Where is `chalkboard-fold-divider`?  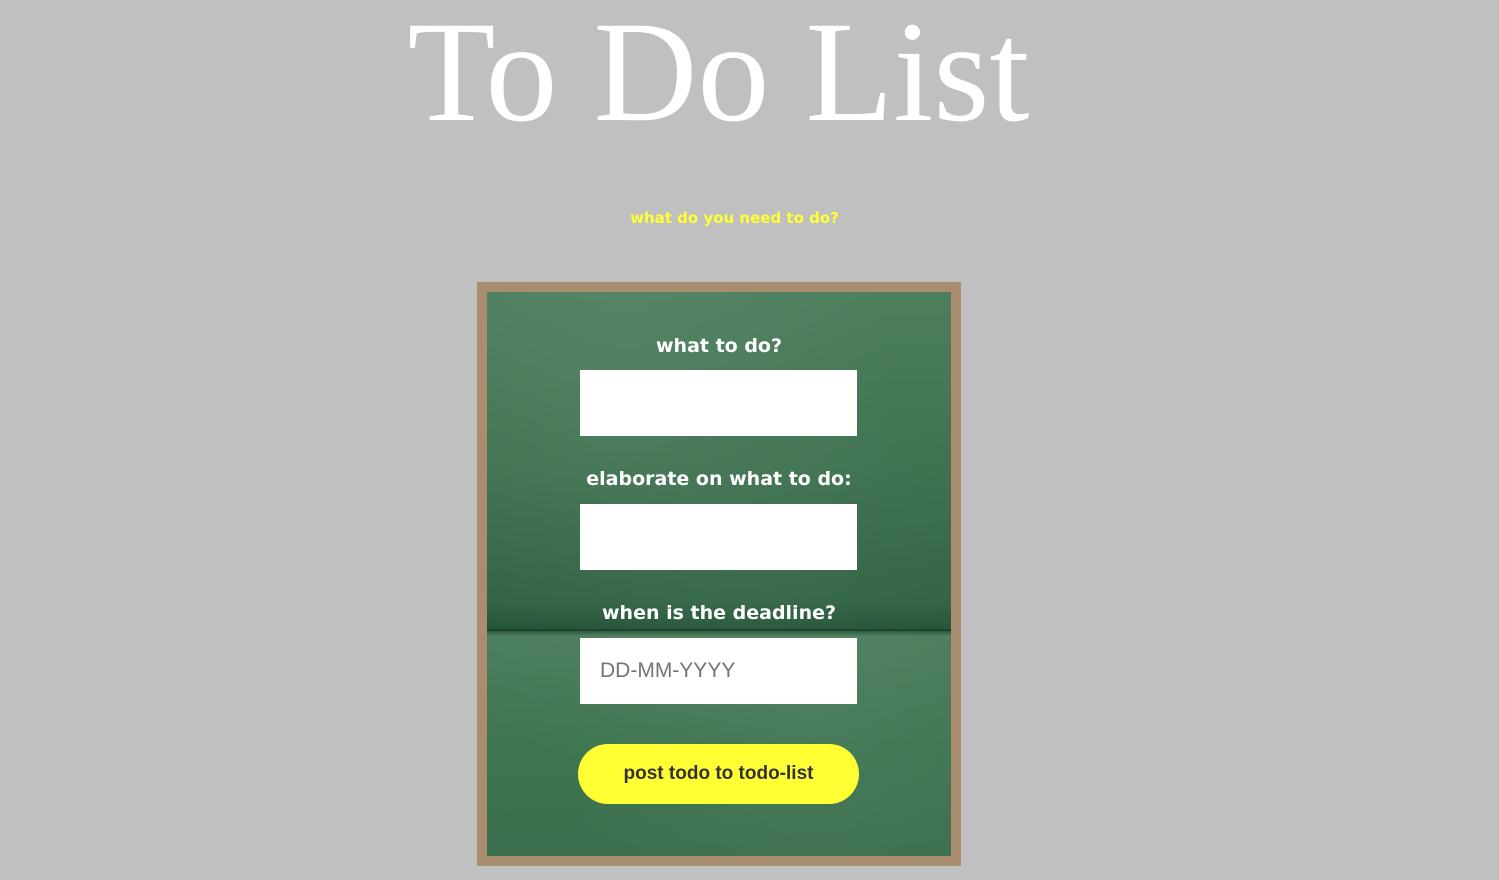 chalkboard-fold-divider is located at coordinates (719, 630).